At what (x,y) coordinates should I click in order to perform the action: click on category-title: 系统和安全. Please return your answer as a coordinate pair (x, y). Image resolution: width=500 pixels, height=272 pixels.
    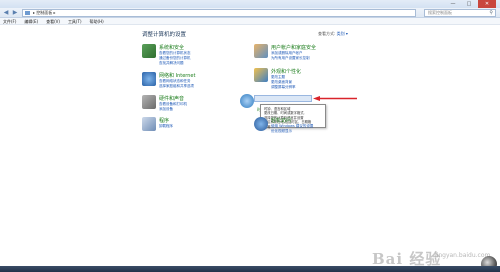
    Looking at the image, I should click on (171, 47).